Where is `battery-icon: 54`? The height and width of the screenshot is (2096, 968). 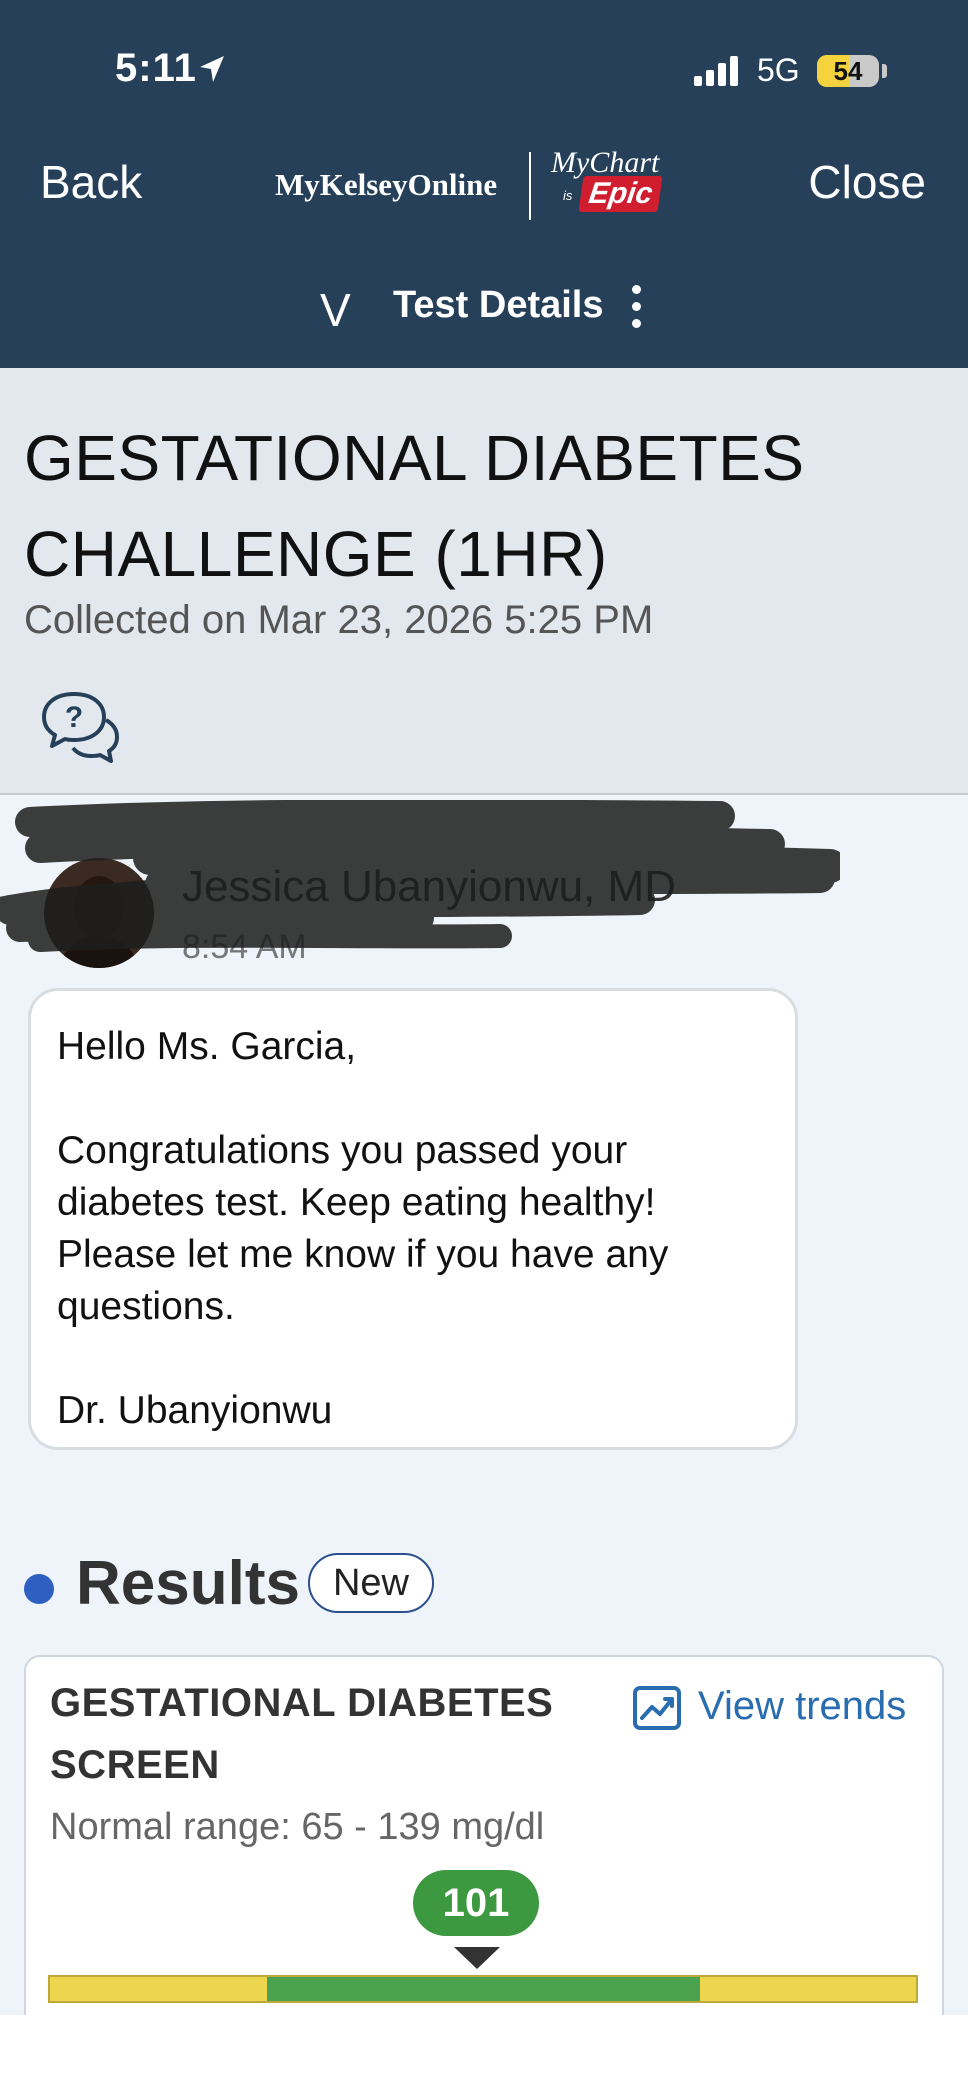
battery-icon: 54 is located at coordinates (848, 71).